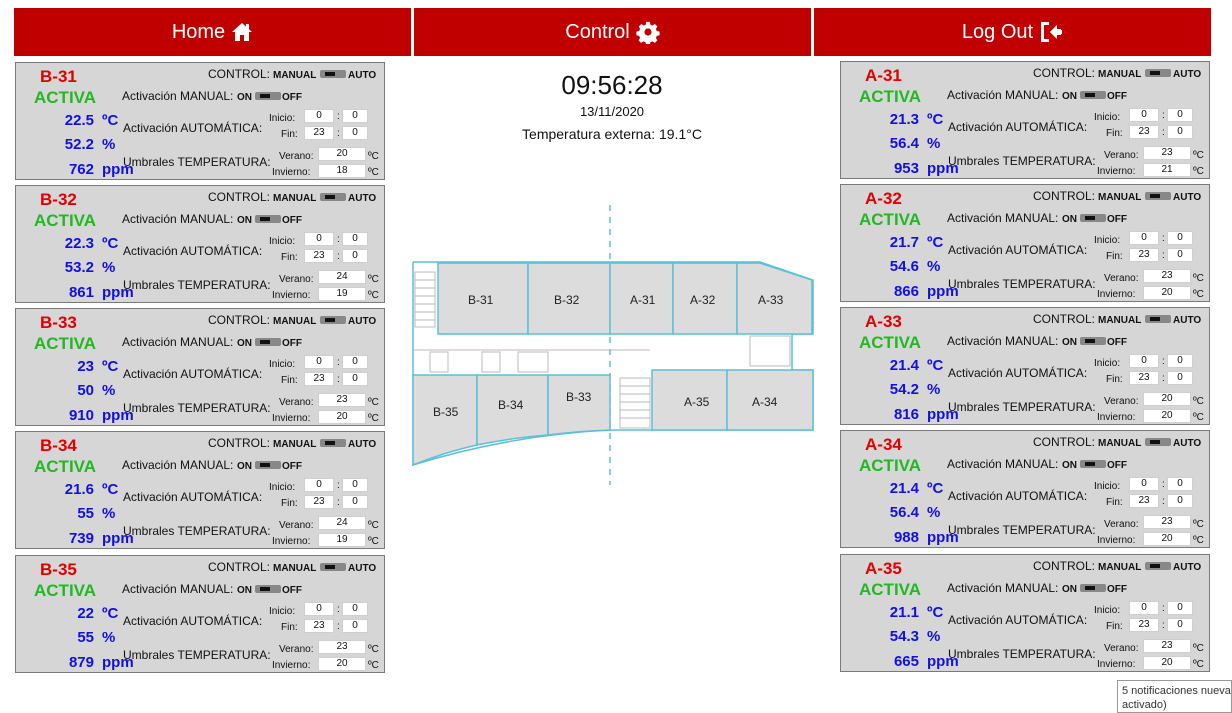 This screenshot has height=713, width=1232. Describe the element at coordinates (342, 171) in the screenshot. I see `winter-threshold-input: 18` at that location.